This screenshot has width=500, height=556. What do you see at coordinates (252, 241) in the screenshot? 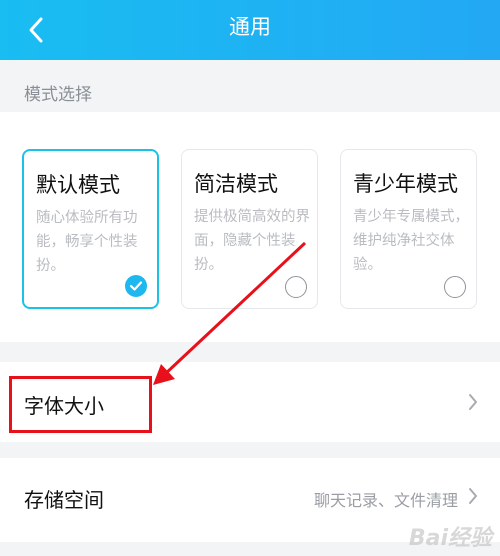
I see `mode-description: 提供极简高效的界面，隐藏个性装扮。` at bounding box center [252, 241].